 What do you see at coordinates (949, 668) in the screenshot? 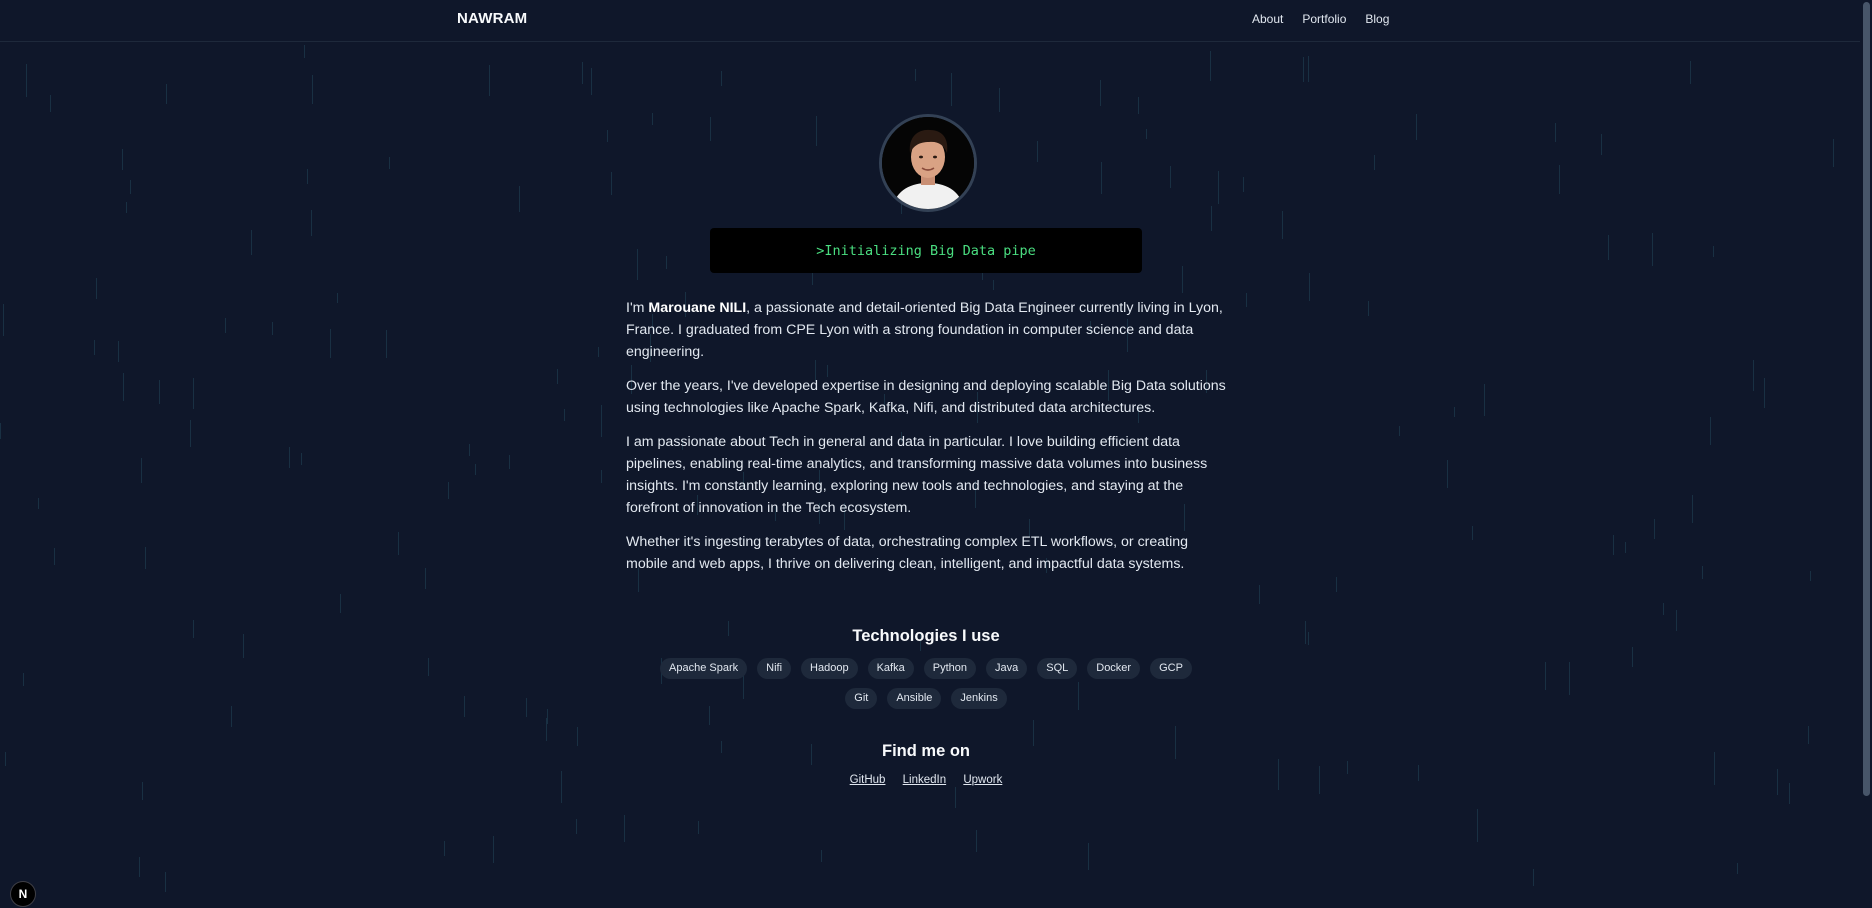
I see `tech-chip-python: Python` at bounding box center [949, 668].